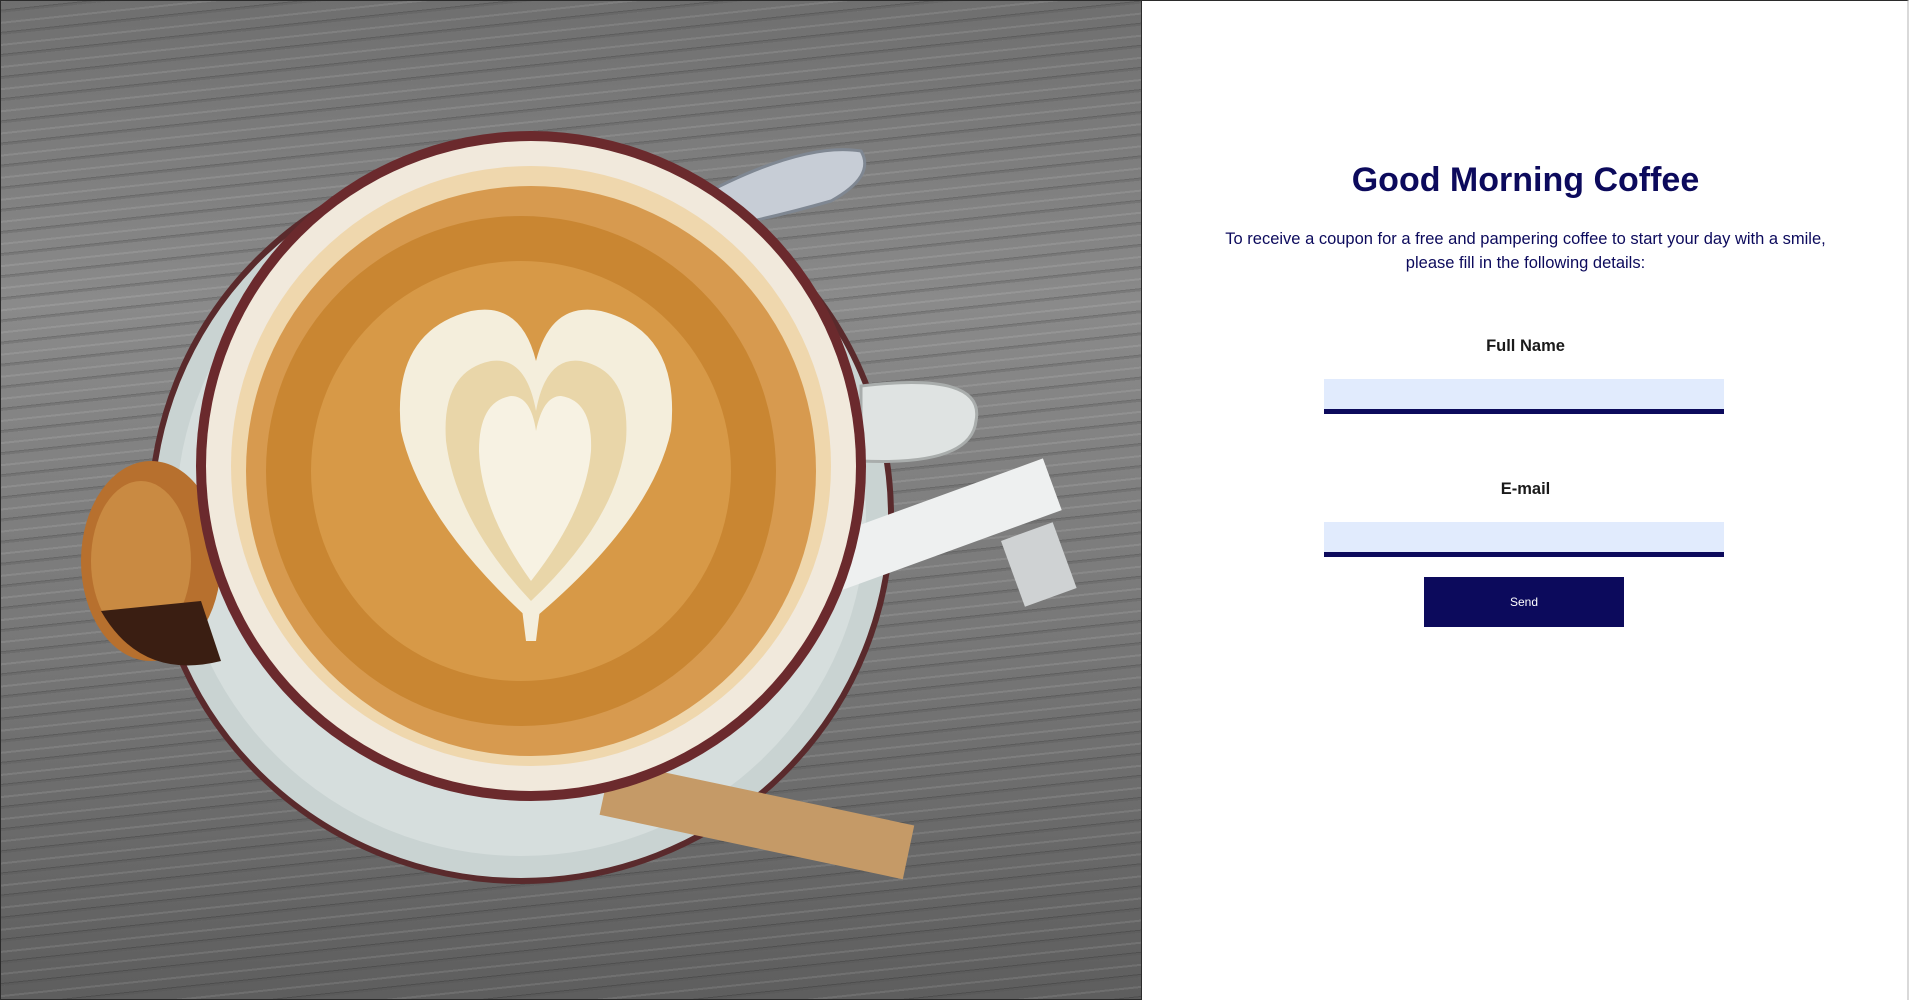  What do you see at coordinates (1525, 346) in the screenshot?
I see `full-name-label: Full Name` at bounding box center [1525, 346].